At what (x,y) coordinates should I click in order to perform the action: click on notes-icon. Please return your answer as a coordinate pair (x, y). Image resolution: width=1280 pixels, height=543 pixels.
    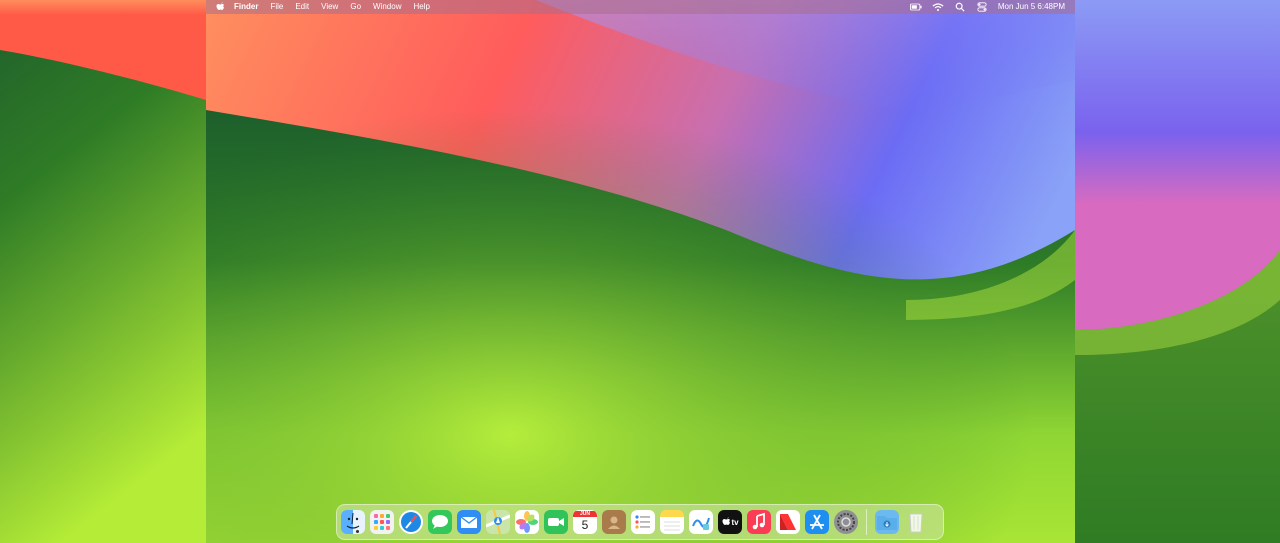
    Looking at the image, I should click on (672, 522).